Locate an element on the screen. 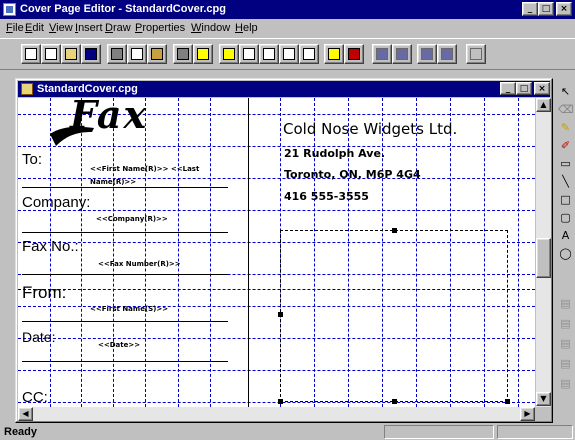 The height and width of the screenshot is (440, 575). copy-button is located at coordinates (137, 54).